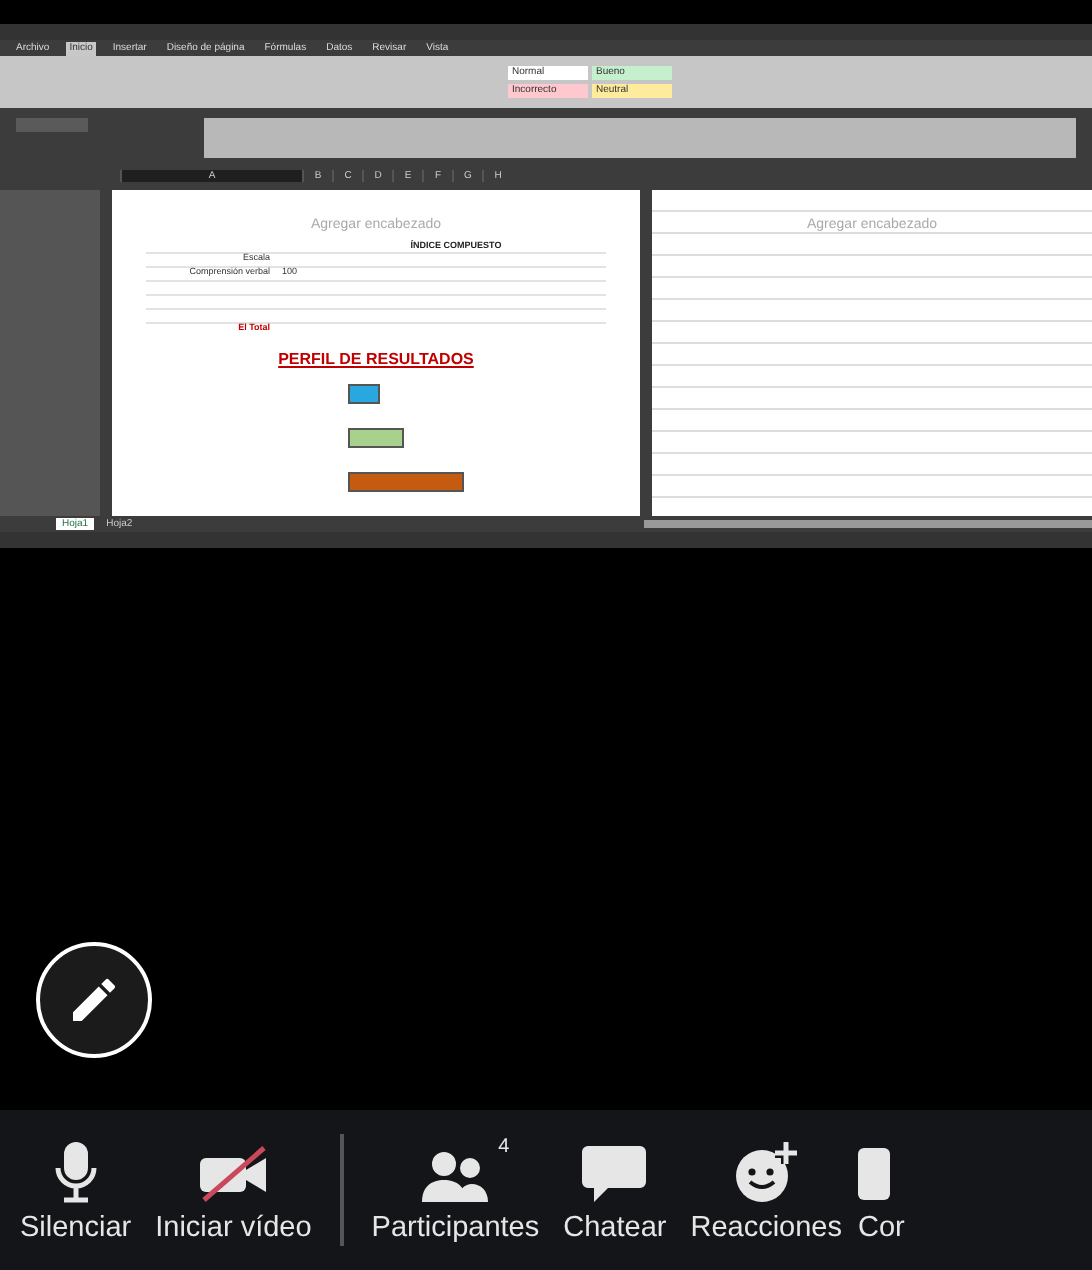 This screenshot has width=1092, height=1270. Describe the element at coordinates (233, 1174) in the screenshot. I see `video-off-icon` at that location.